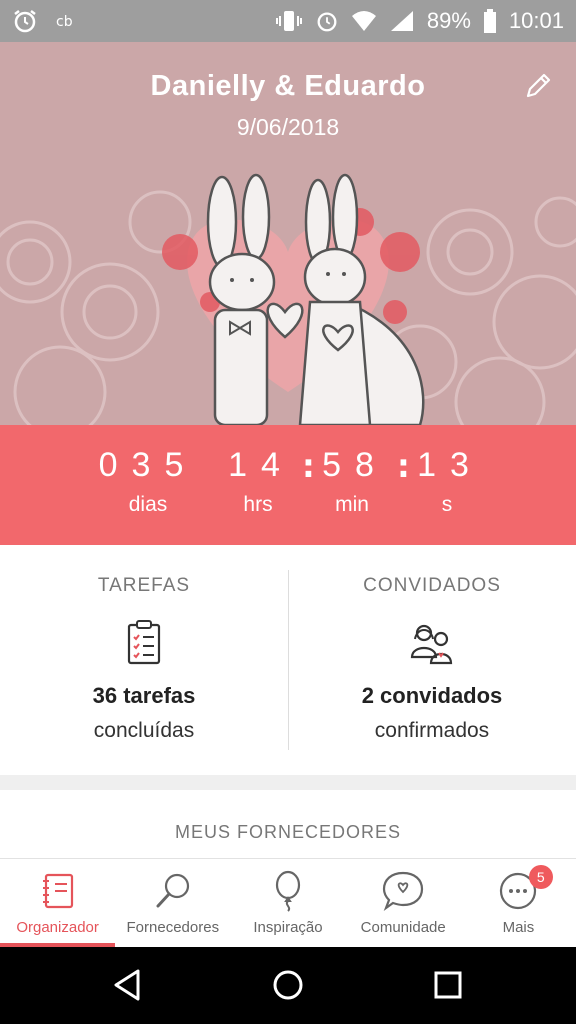 Image resolution: width=576 pixels, height=1024 pixels. What do you see at coordinates (540, 877) in the screenshot?
I see `notification-badge: 5` at bounding box center [540, 877].